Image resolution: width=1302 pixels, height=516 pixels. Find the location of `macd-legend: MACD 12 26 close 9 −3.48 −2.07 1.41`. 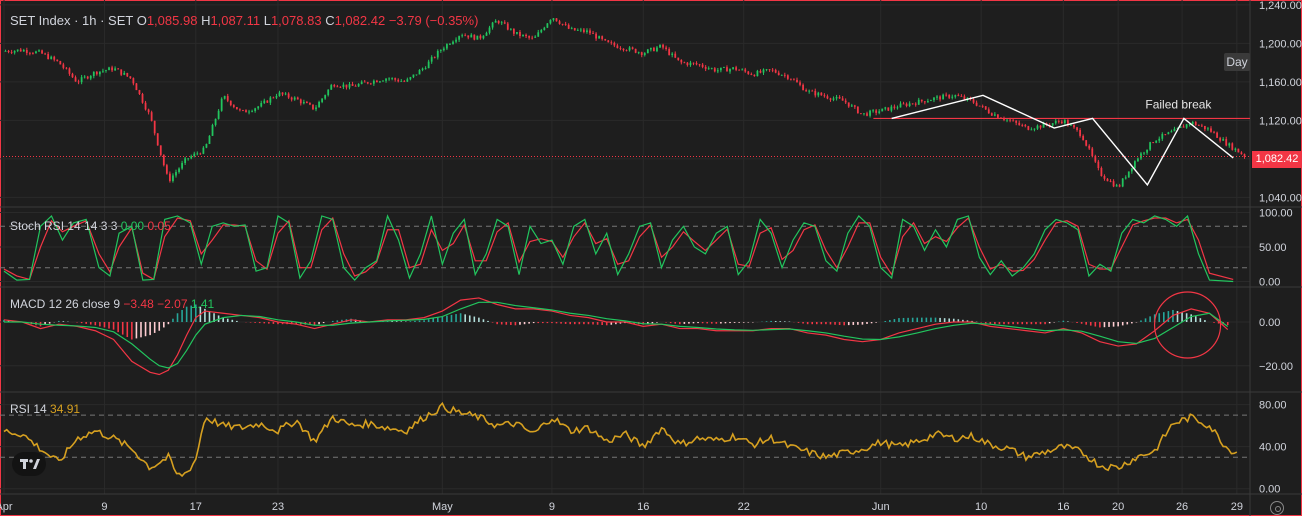

macd-legend: MACD 12 26 close 9 −3.48 −2.07 1.41 is located at coordinates (112, 304).